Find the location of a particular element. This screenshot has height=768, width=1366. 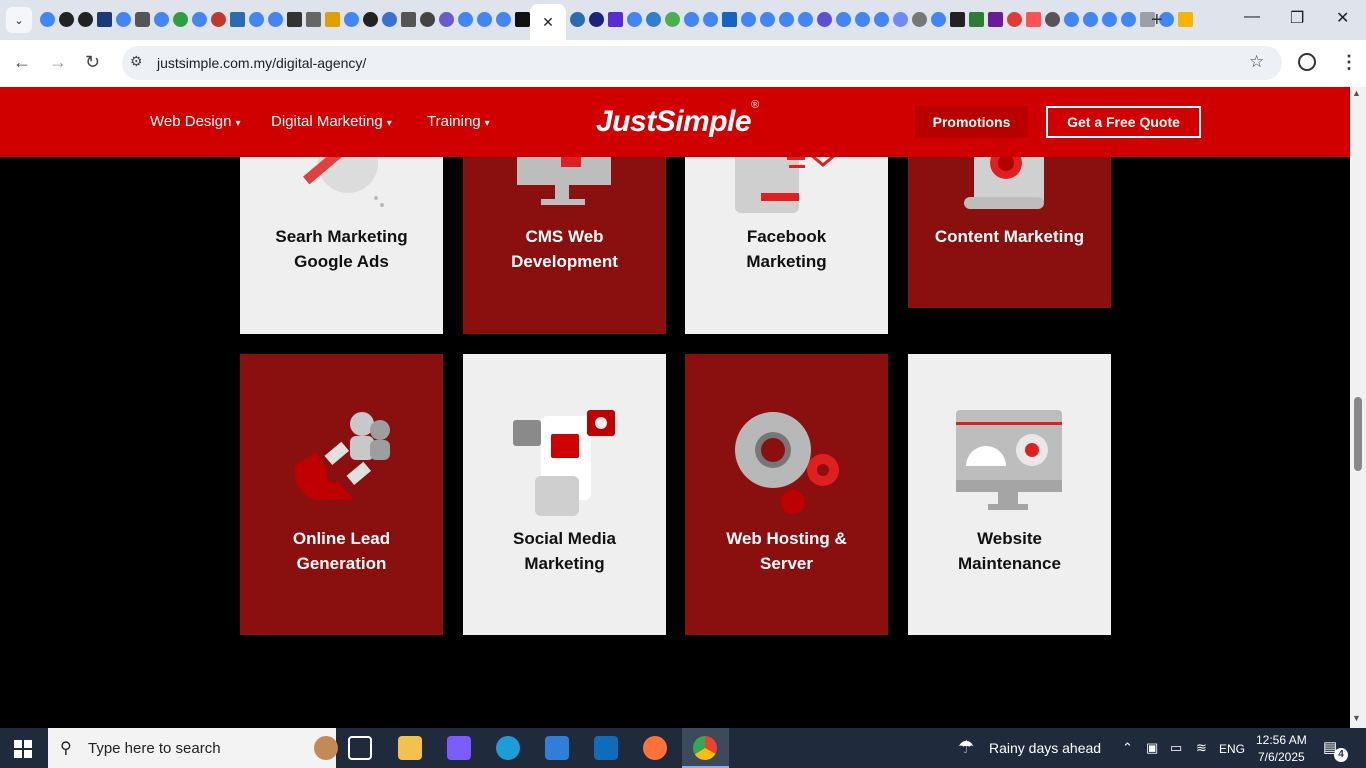

service-card-website-maintenance: Website Maintenance is located at coordinates (1009, 494).